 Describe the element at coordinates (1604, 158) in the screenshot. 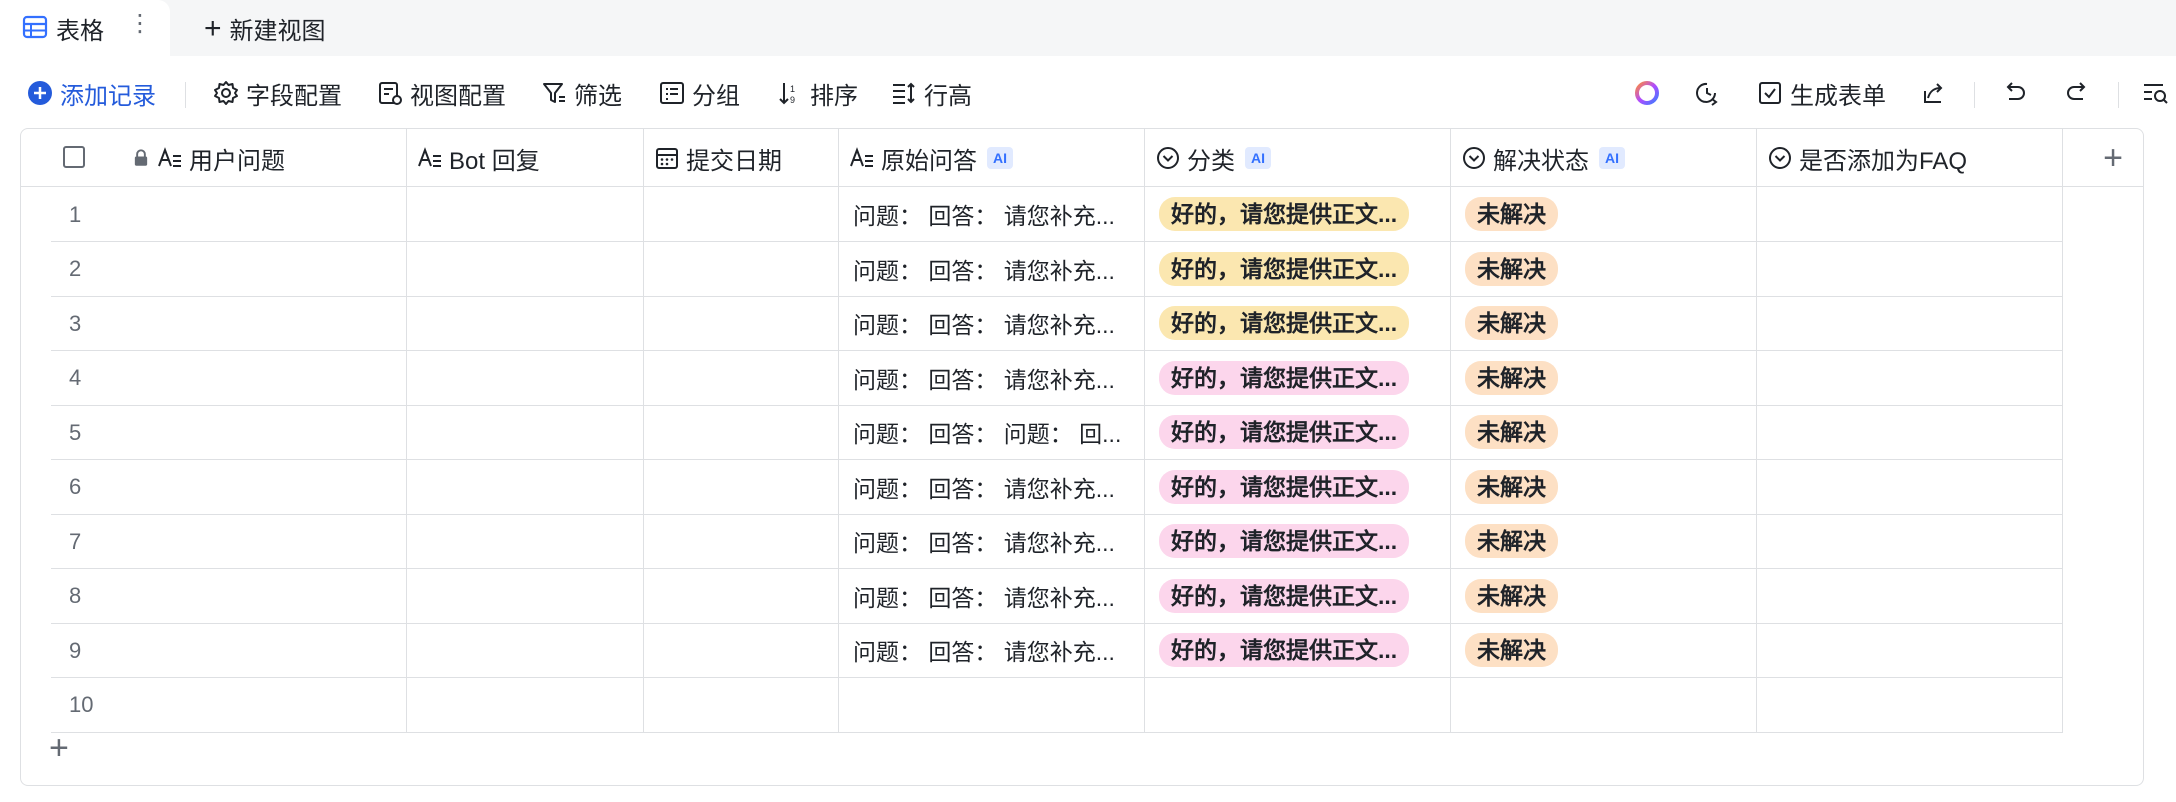

I see `column-header-resolve-status: 解决状态 AI` at that location.